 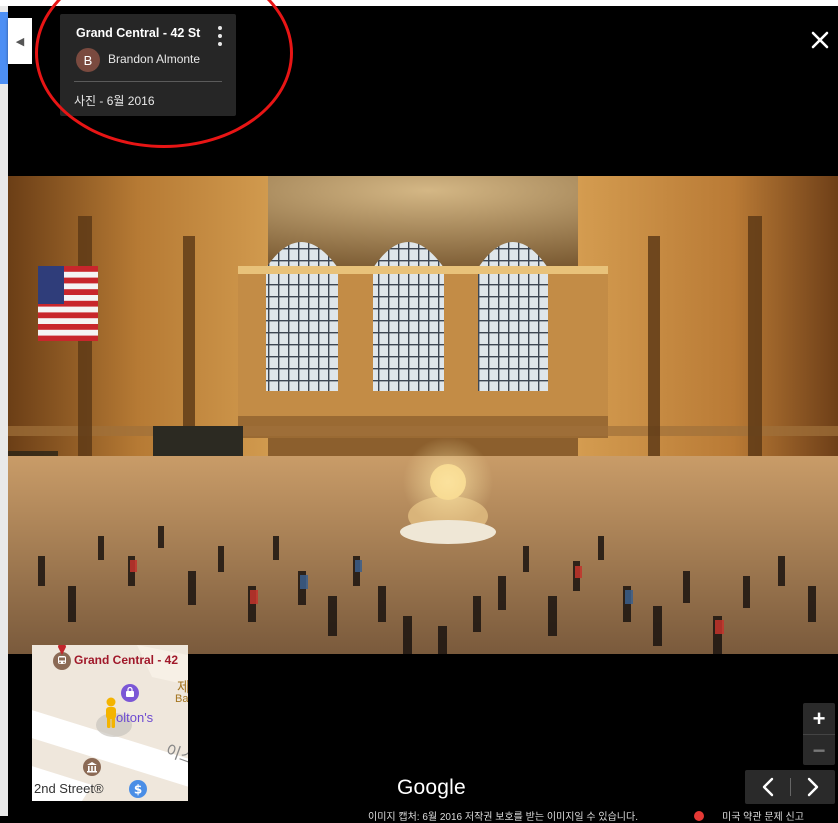 I want to click on dollar-icon: $, so click(x=138, y=789).